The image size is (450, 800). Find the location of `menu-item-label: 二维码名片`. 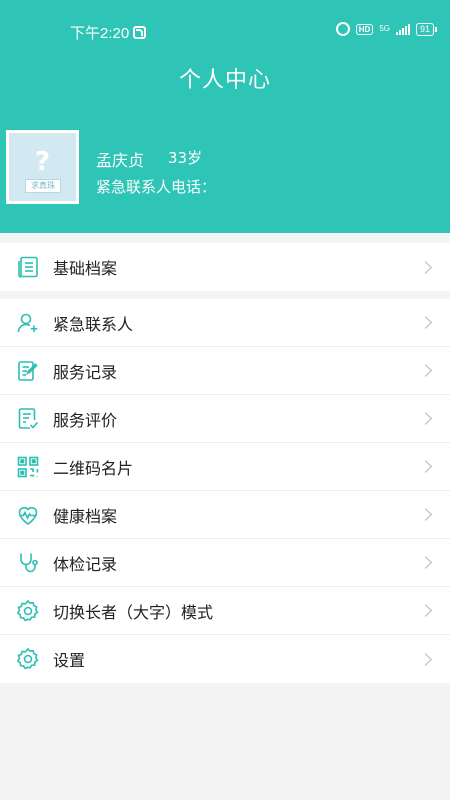

menu-item-label: 二维码名片 is located at coordinates (93, 468).